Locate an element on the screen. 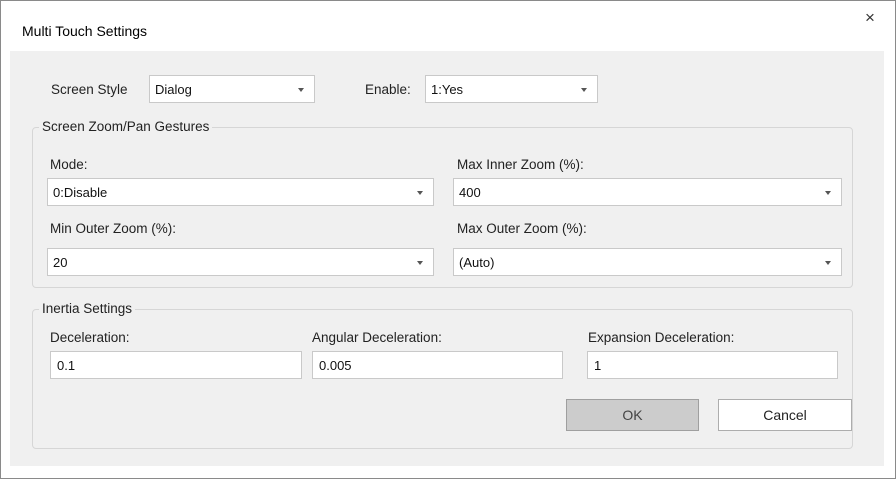 The height and width of the screenshot is (479, 896). cancel-button: Cancel is located at coordinates (785, 415).